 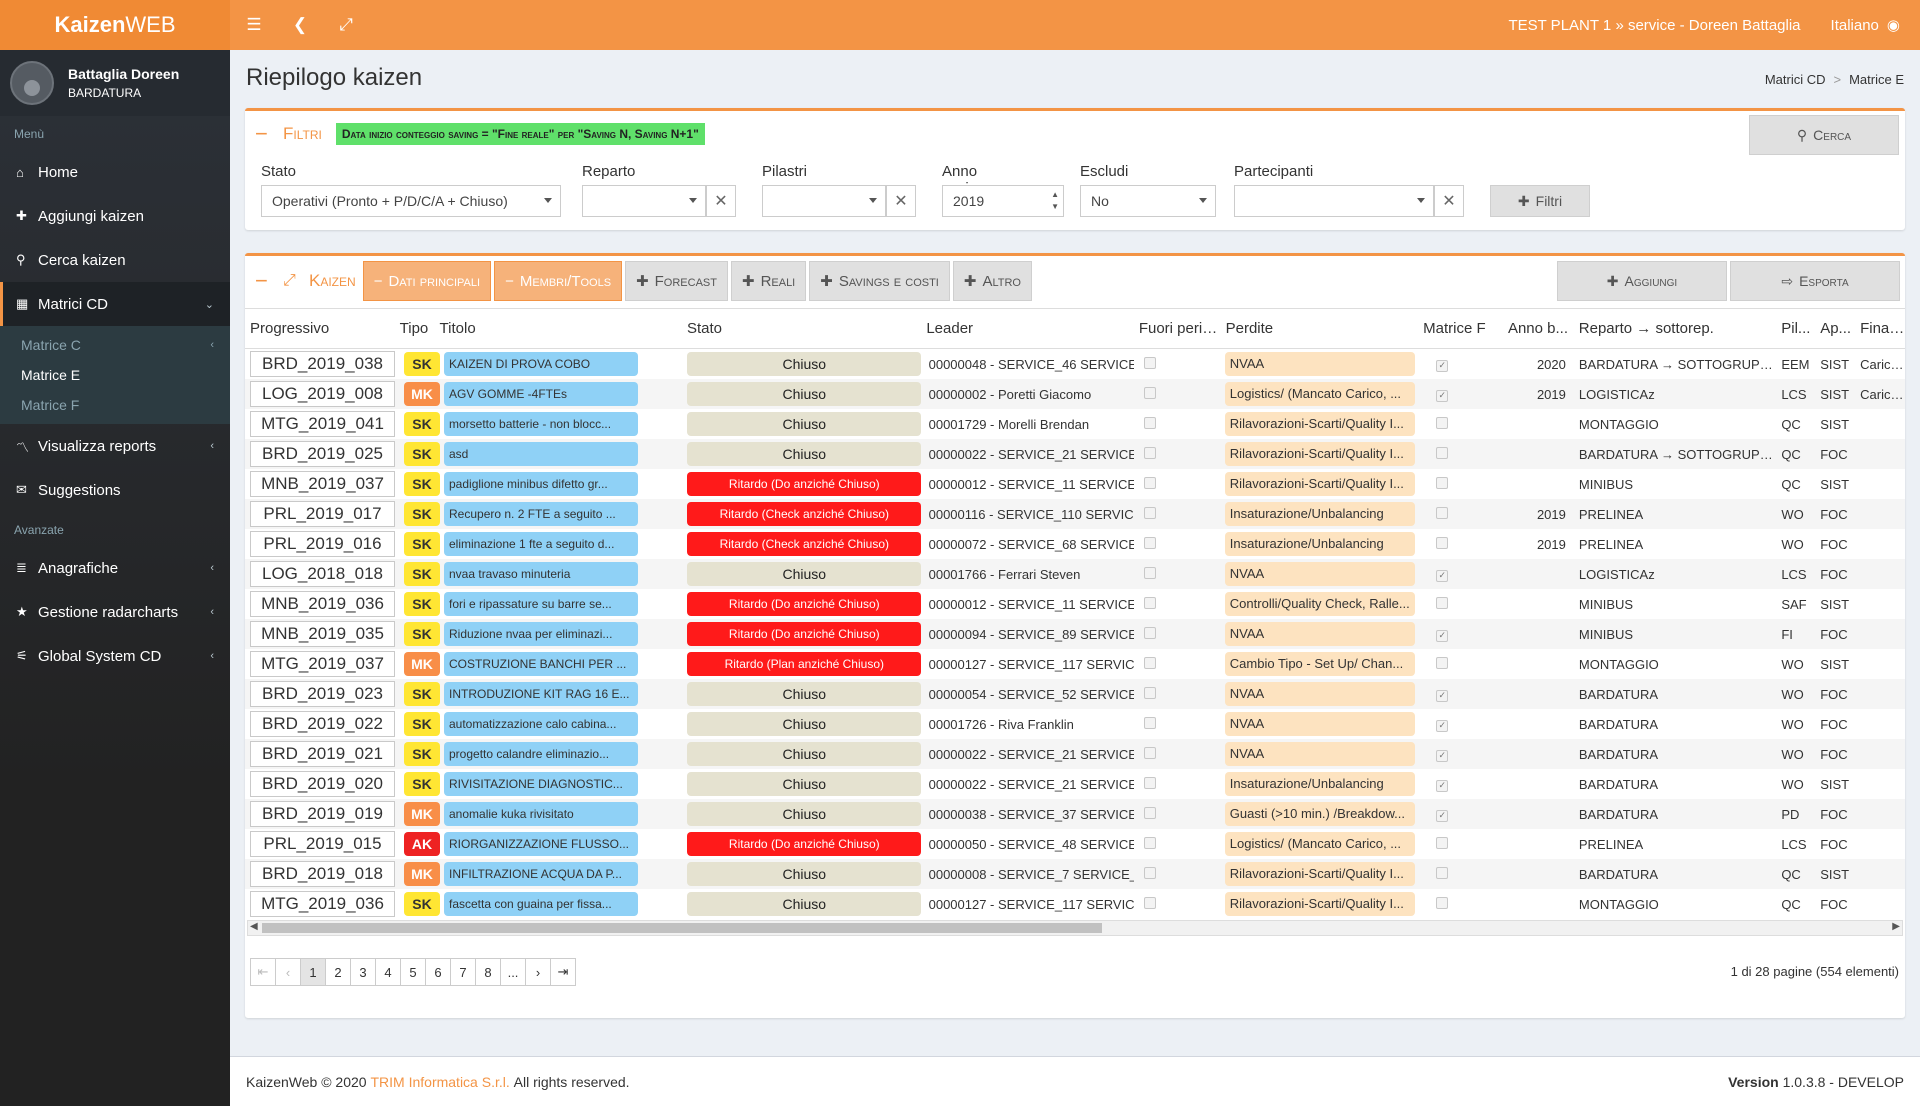 What do you see at coordinates (488, 972) in the screenshot?
I see `page-button: 8` at bounding box center [488, 972].